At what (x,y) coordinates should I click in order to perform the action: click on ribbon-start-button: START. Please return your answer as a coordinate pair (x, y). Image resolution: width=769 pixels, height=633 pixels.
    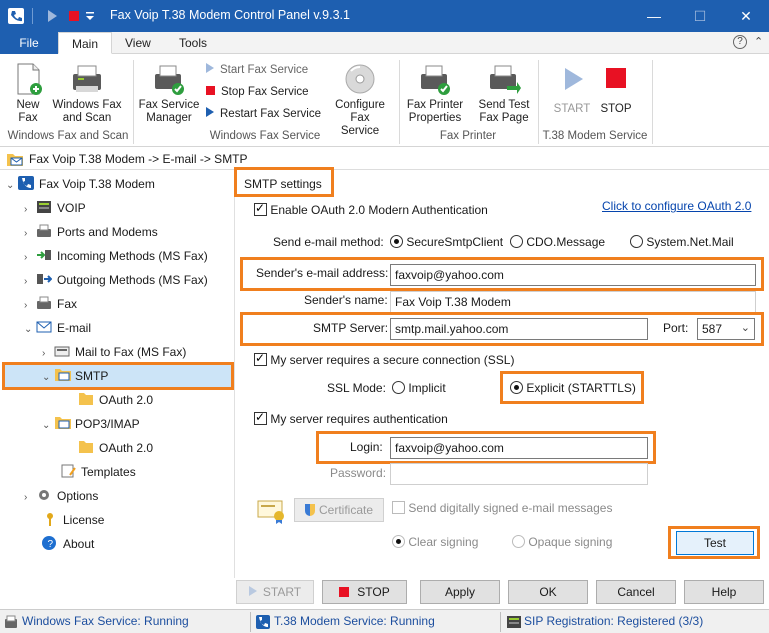
    Looking at the image, I should click on (572, 89).